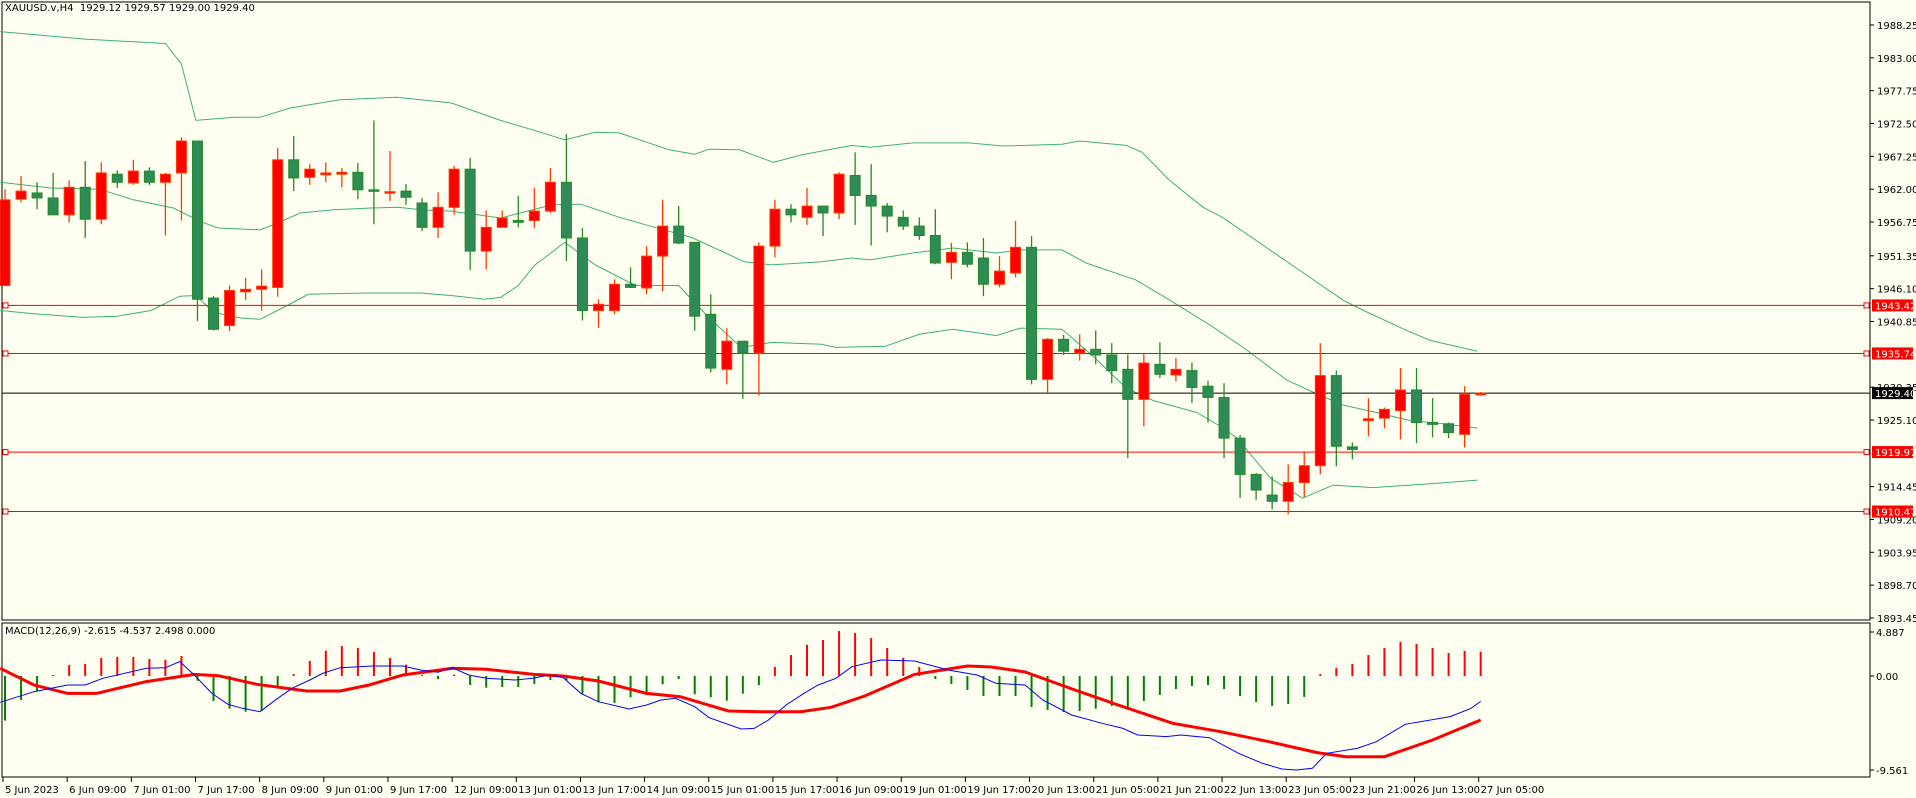  I want to click on time-label: 8 Jun 09:00, so click(290, 790).